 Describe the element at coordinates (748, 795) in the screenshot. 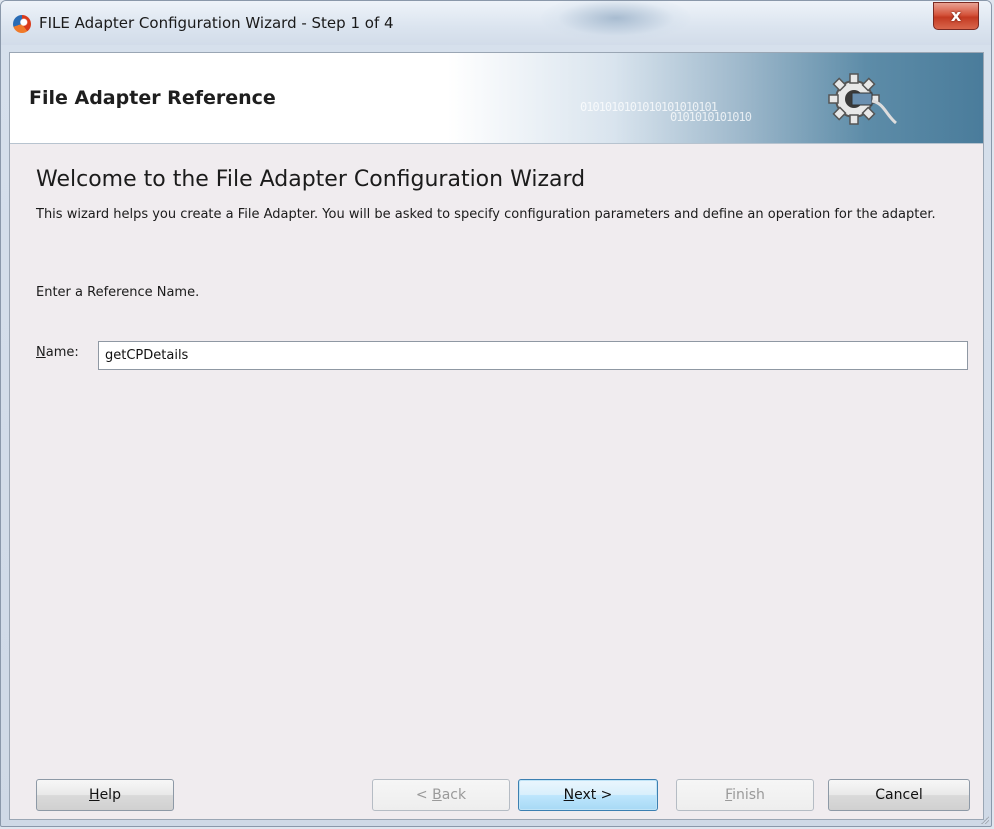

I see `finish-label-rest: inish` at that location.